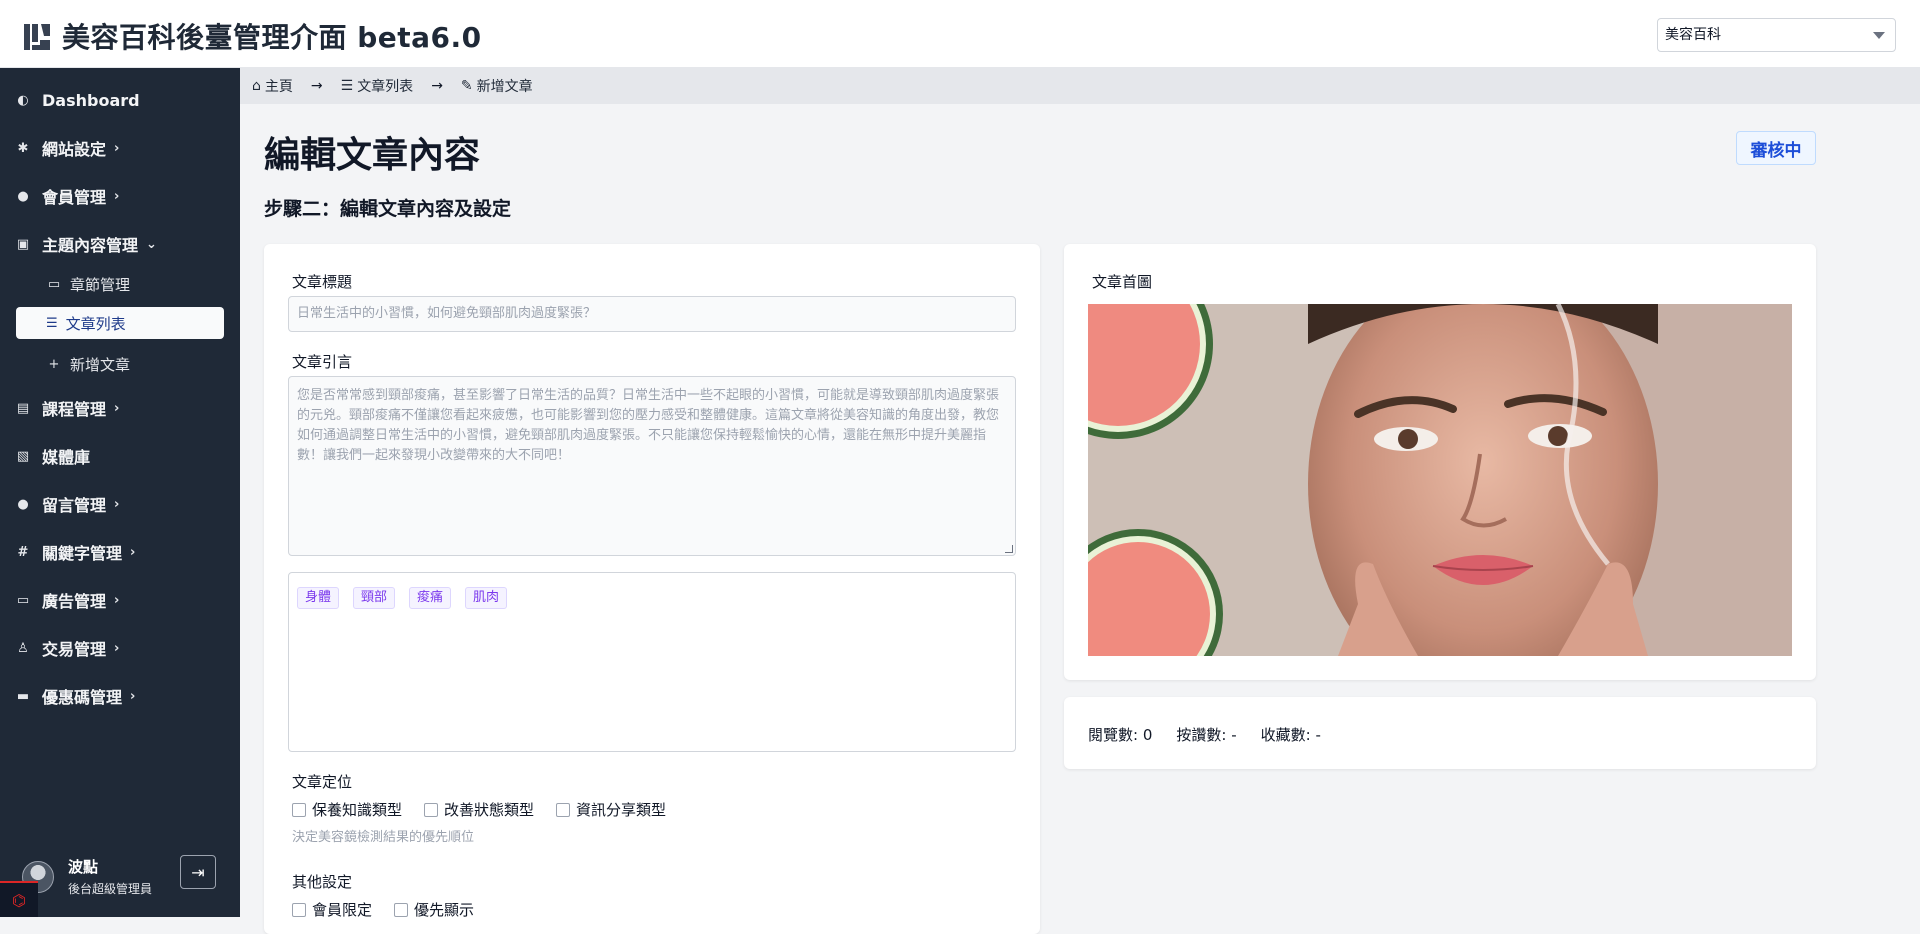 Image resolution: width=1920 pixels, height=934 pixels. What do you see at coordinates (82, 553) in the screenshot?
I see `sidebar-item-label: 關鍵字管理` at bounding box center [82, 553].